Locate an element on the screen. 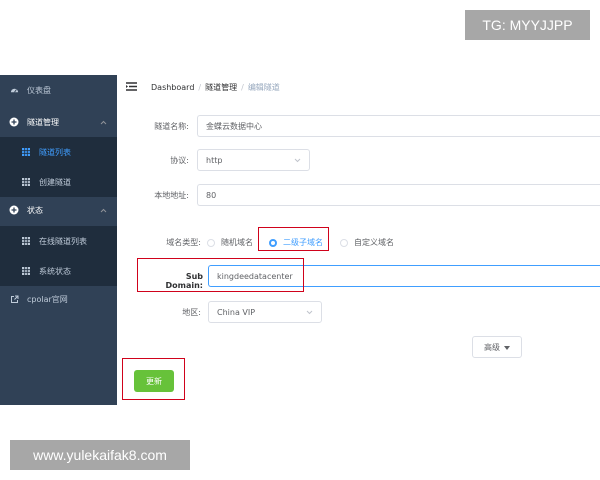 The width and height of the screenshot is (600, 480). external-link-icon is located at coordinates (14, 299).